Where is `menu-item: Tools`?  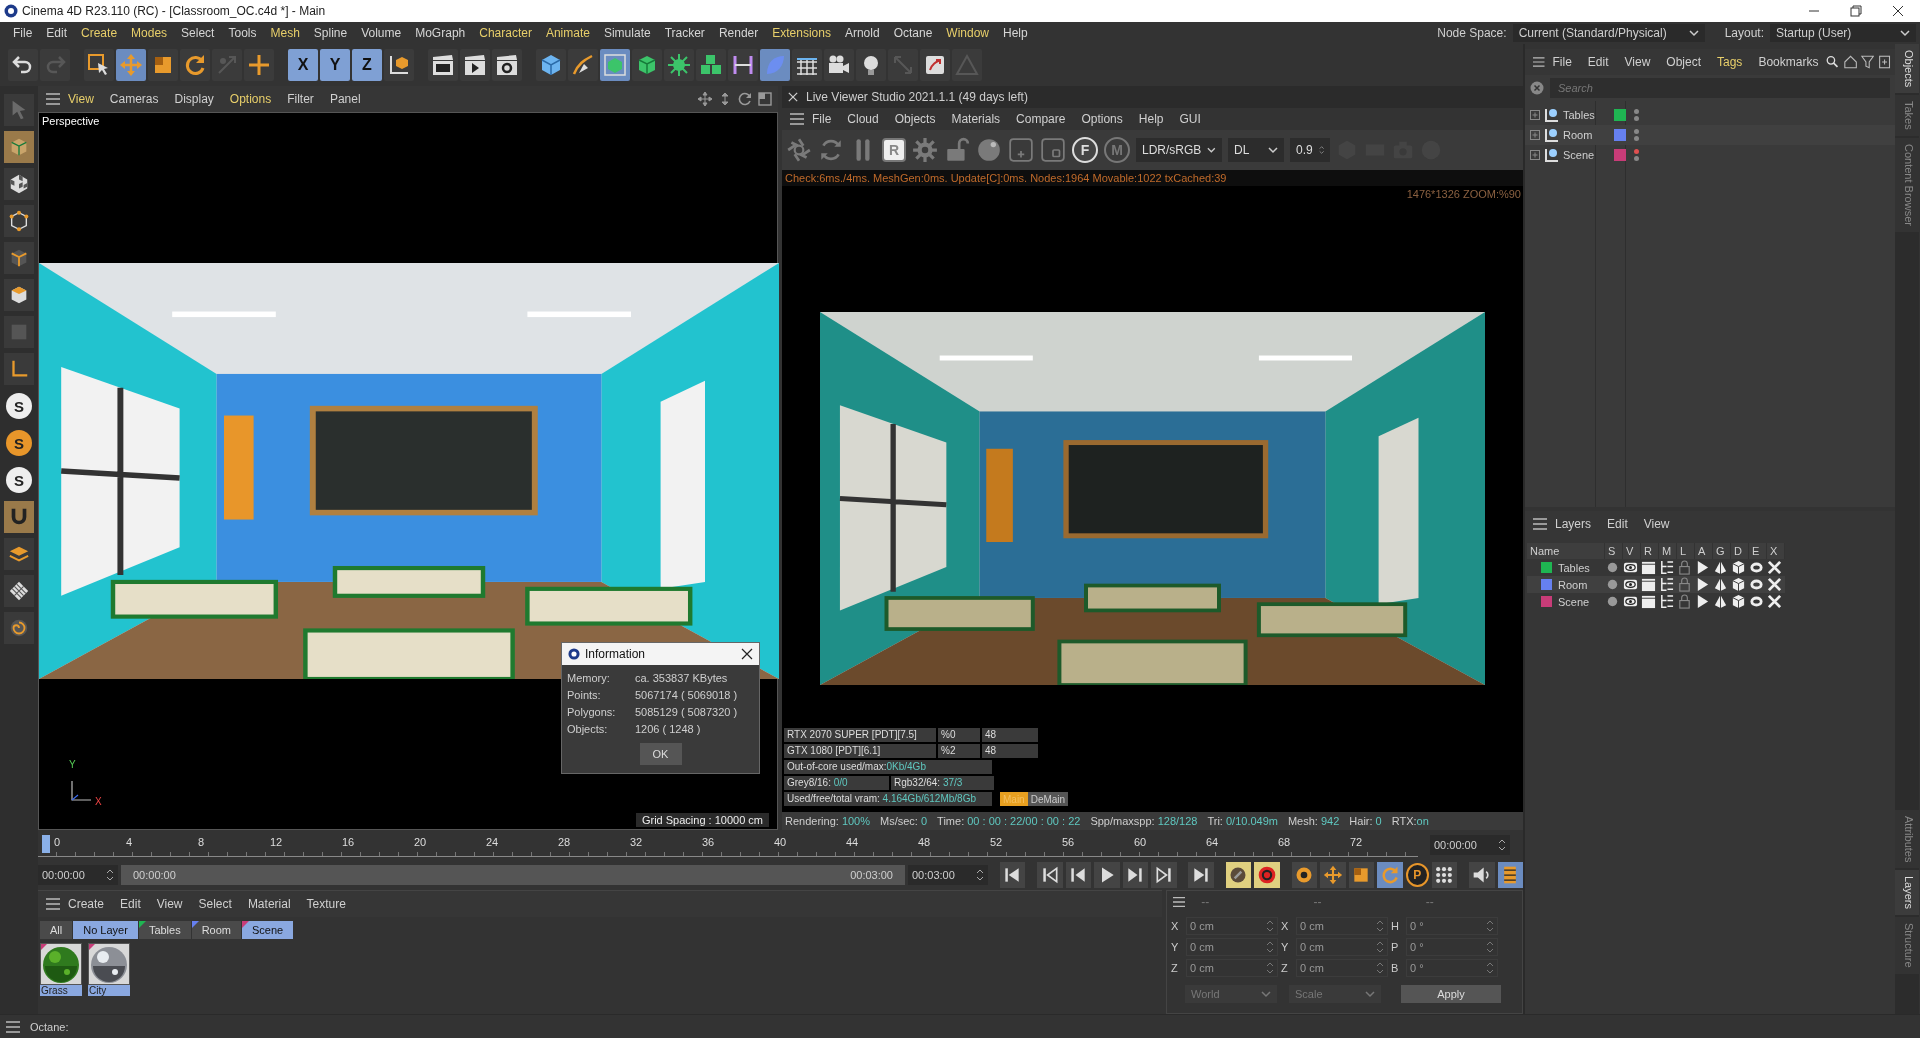 menu-item: Tools is located at coordinates (242, 33).